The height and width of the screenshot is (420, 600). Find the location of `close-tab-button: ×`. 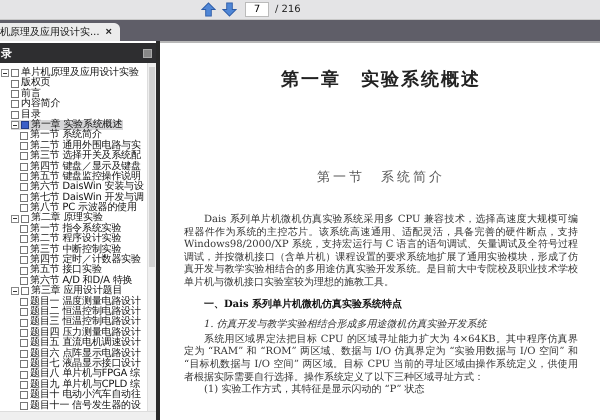

close-tab-button: × is located at coordinates (109, 32).